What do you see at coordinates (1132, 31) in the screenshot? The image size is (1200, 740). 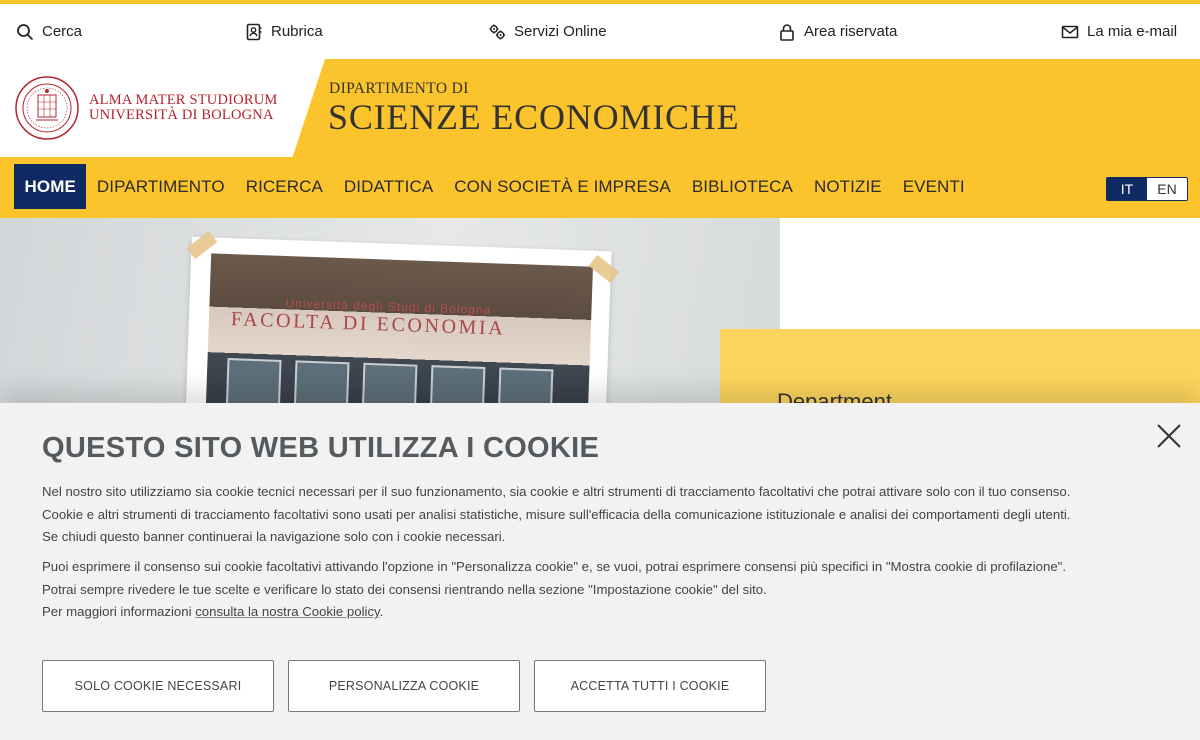 I see `email-label: La mia e-mail` at bounding box center [1132, 31].